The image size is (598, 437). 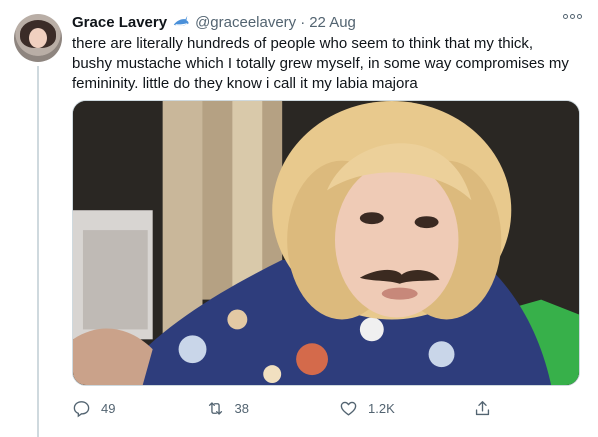 I want to click on retweet-button: 38, so click(x=273, y=408).